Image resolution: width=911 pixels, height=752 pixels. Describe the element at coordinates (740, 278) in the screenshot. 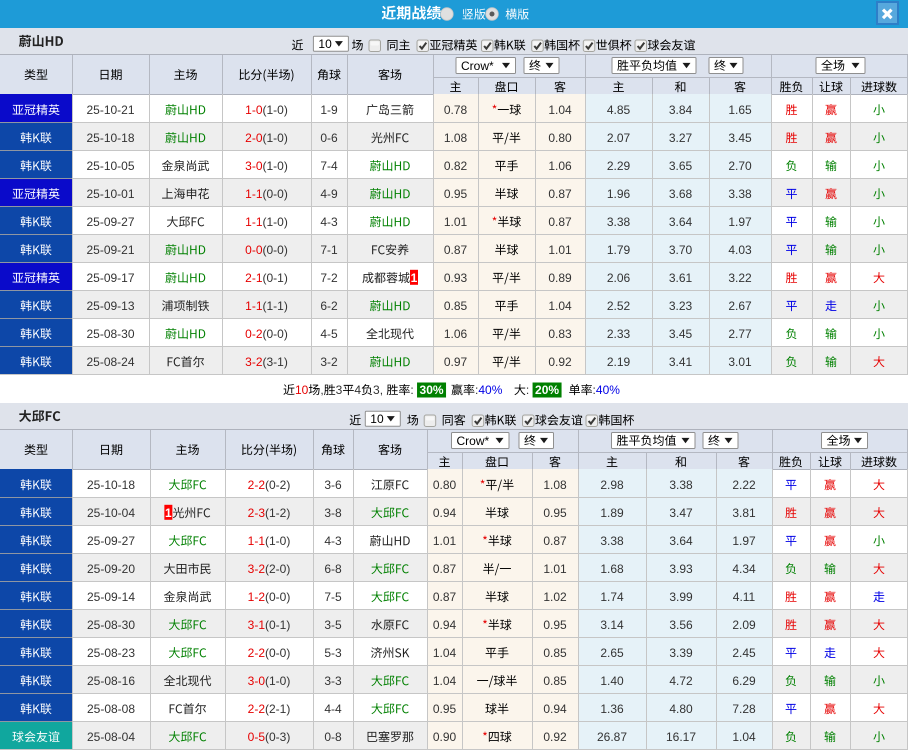

I see `svg-text: 3.22` at that location.